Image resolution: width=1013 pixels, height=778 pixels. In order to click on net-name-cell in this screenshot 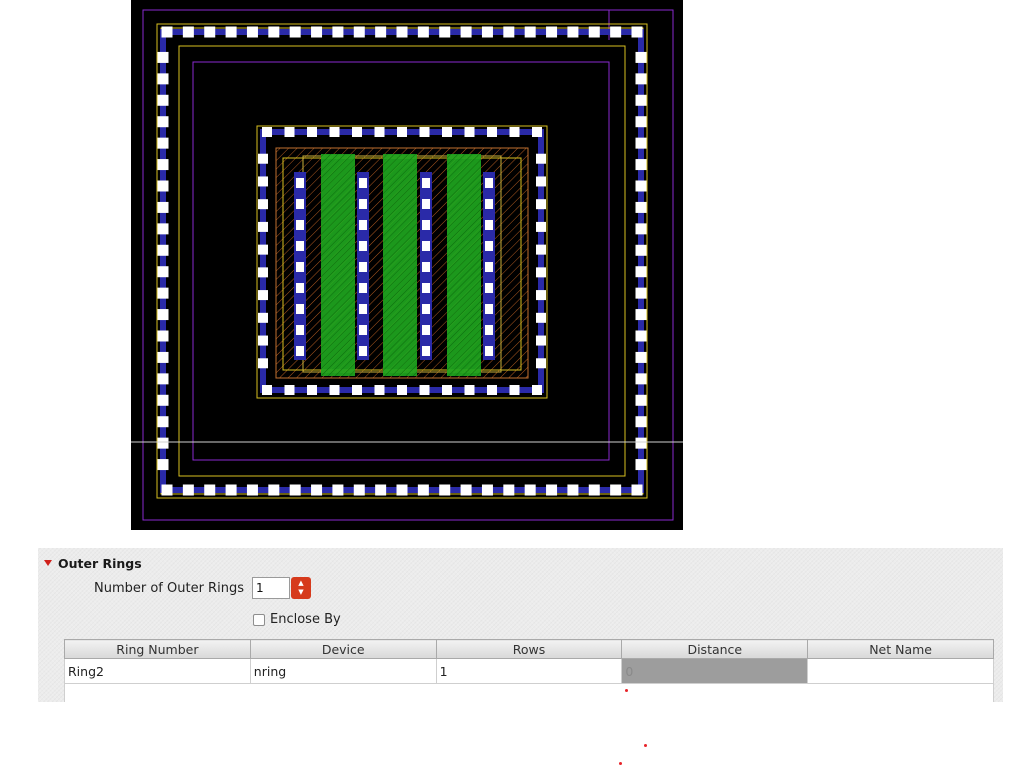, I will do `click(900, 671)`.